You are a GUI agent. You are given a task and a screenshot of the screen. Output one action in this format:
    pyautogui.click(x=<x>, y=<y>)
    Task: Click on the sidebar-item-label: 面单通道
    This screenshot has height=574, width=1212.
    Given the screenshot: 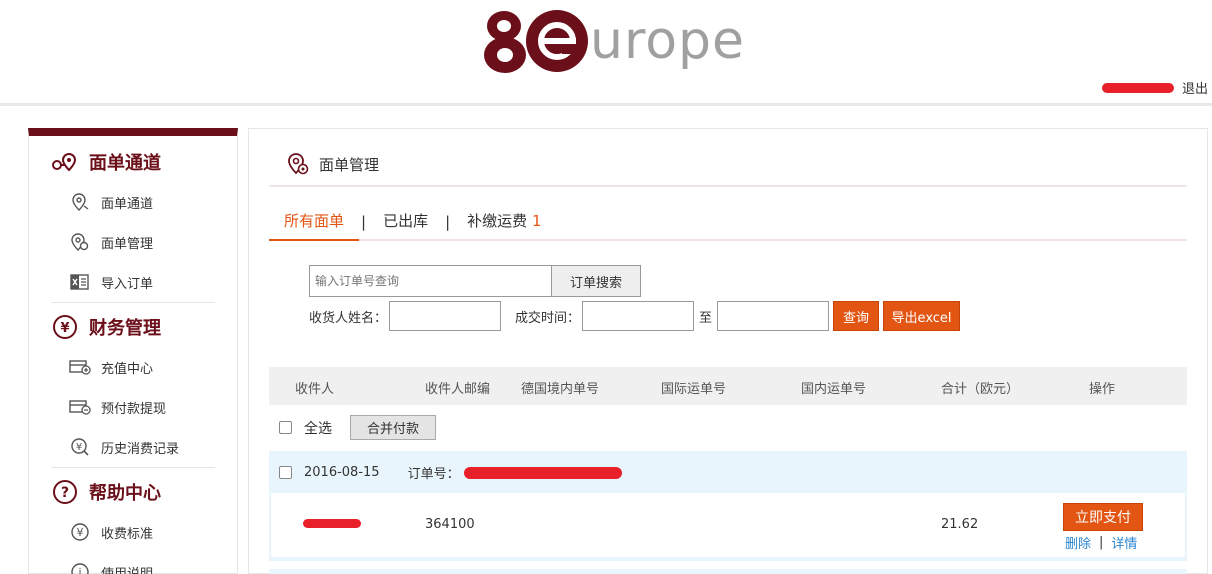 What is the action you would take?
    pyautogui.click(x=127, y=204)
    